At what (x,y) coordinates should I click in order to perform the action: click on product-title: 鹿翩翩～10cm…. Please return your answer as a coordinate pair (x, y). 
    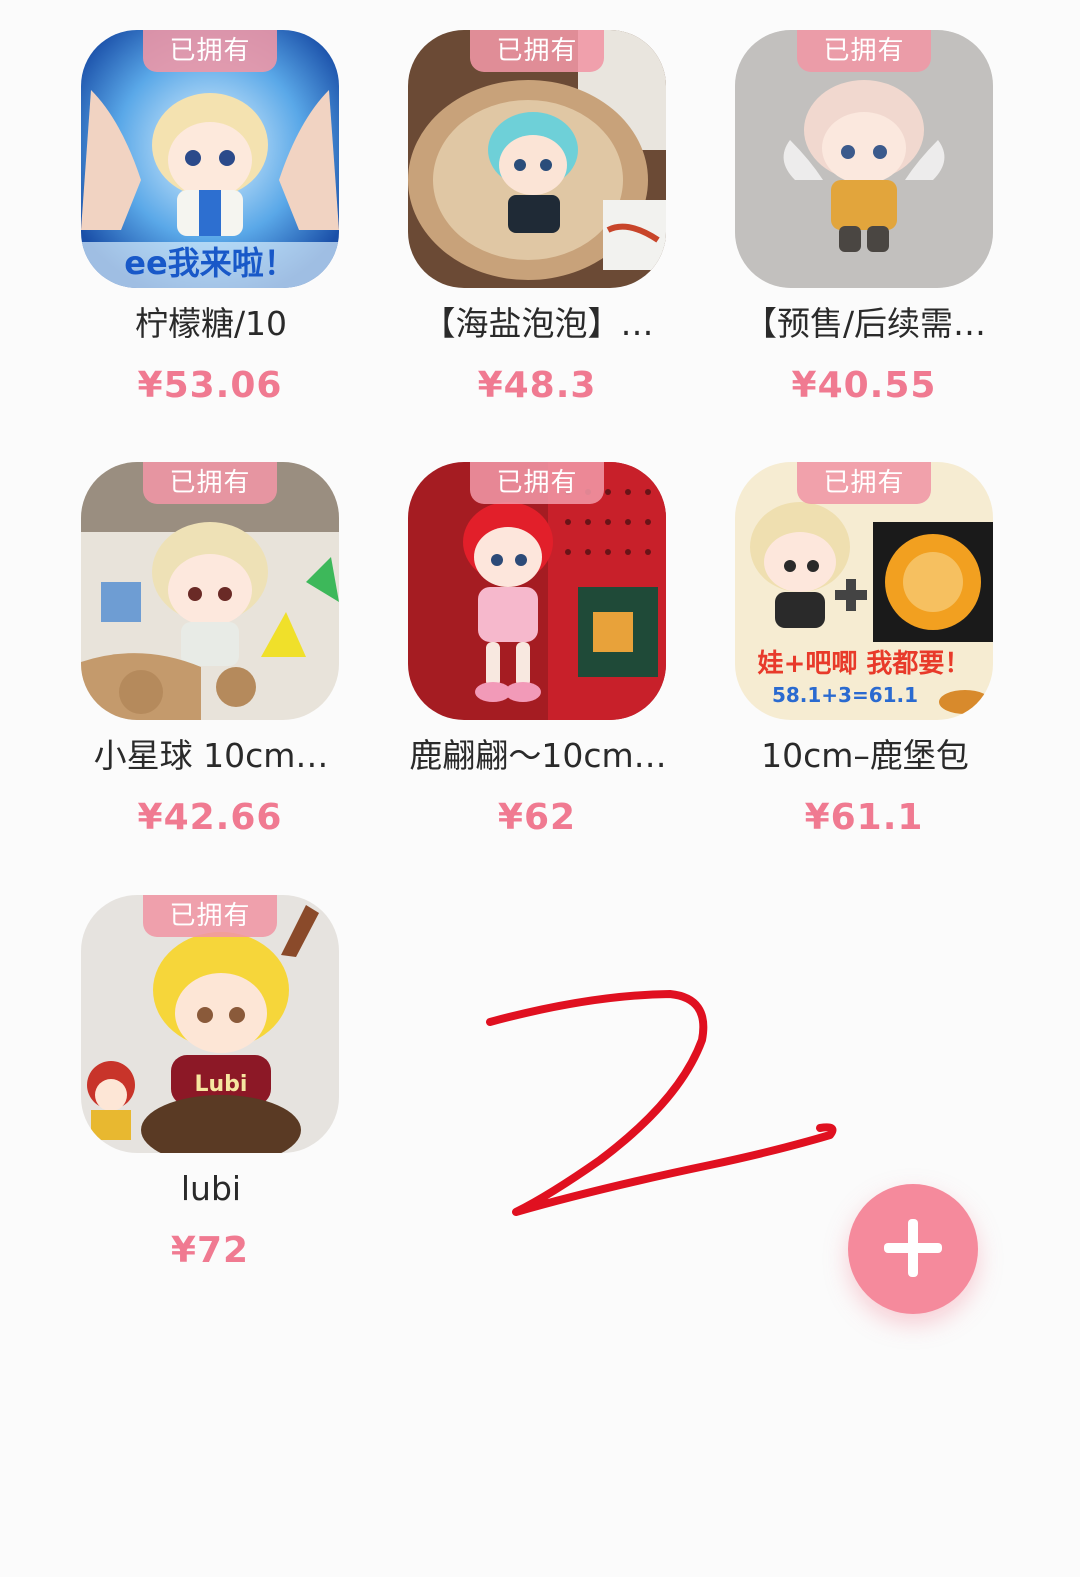
    Looking at the image, I should click on (538, 755).